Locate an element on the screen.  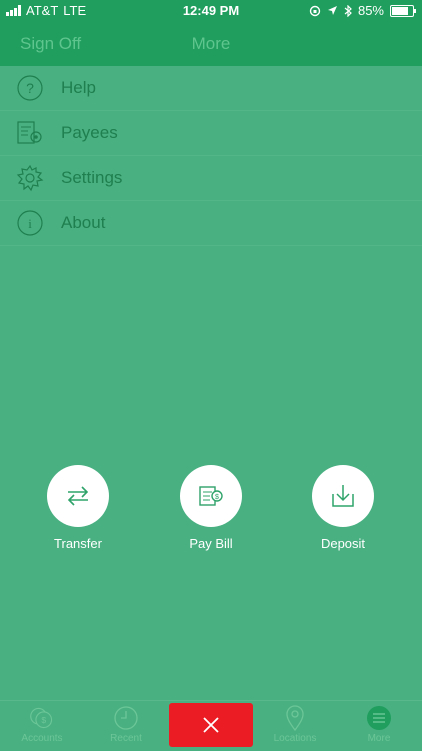
tab-label: Locations is located at coordinates (295, 738).